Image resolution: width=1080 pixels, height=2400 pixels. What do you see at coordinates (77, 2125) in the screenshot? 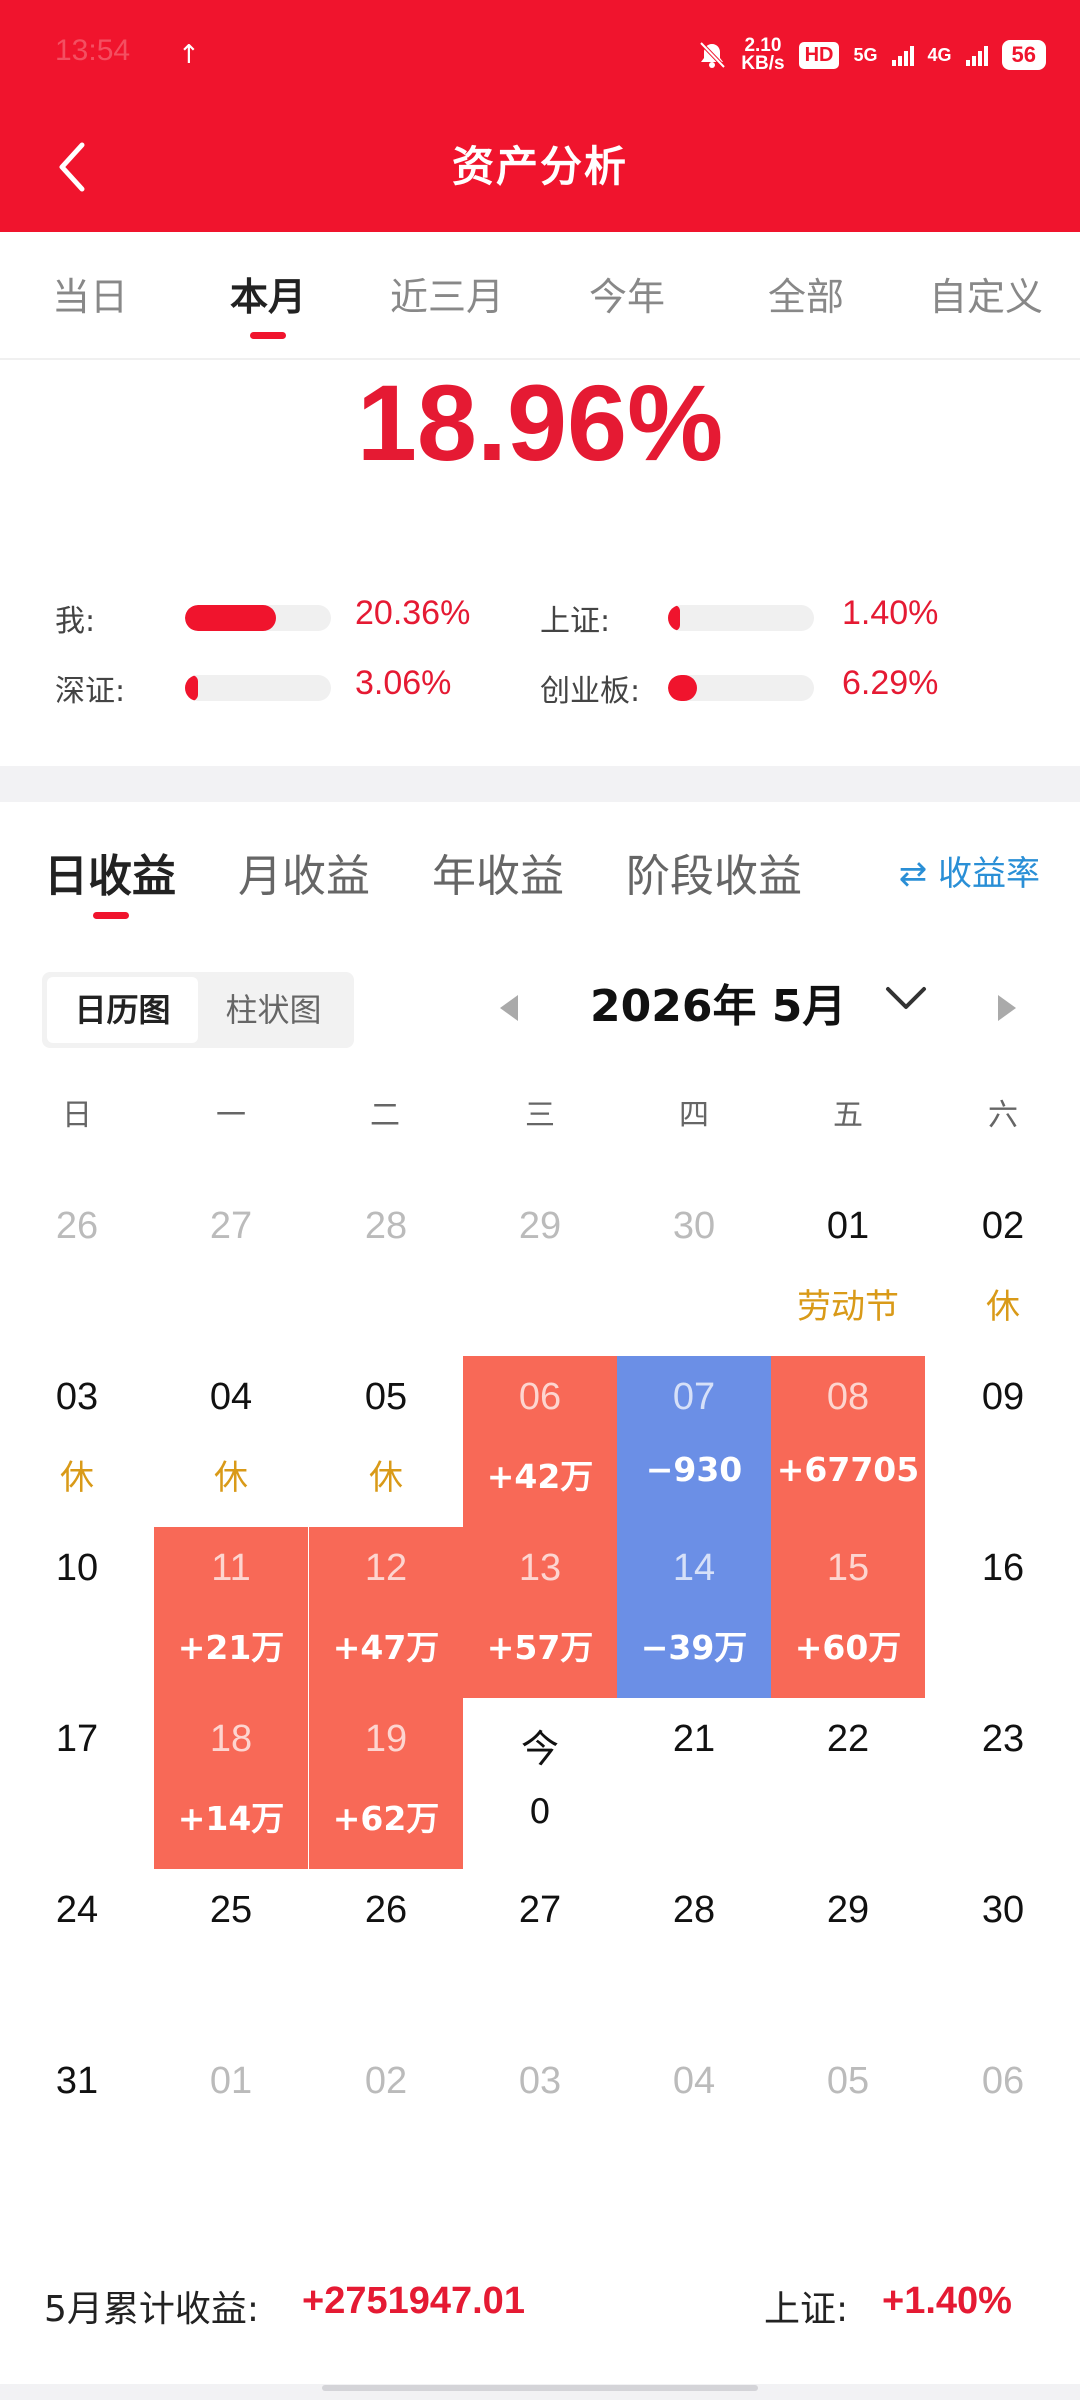
I see `calendar-day: 31` at bounding box center [77, 2125].